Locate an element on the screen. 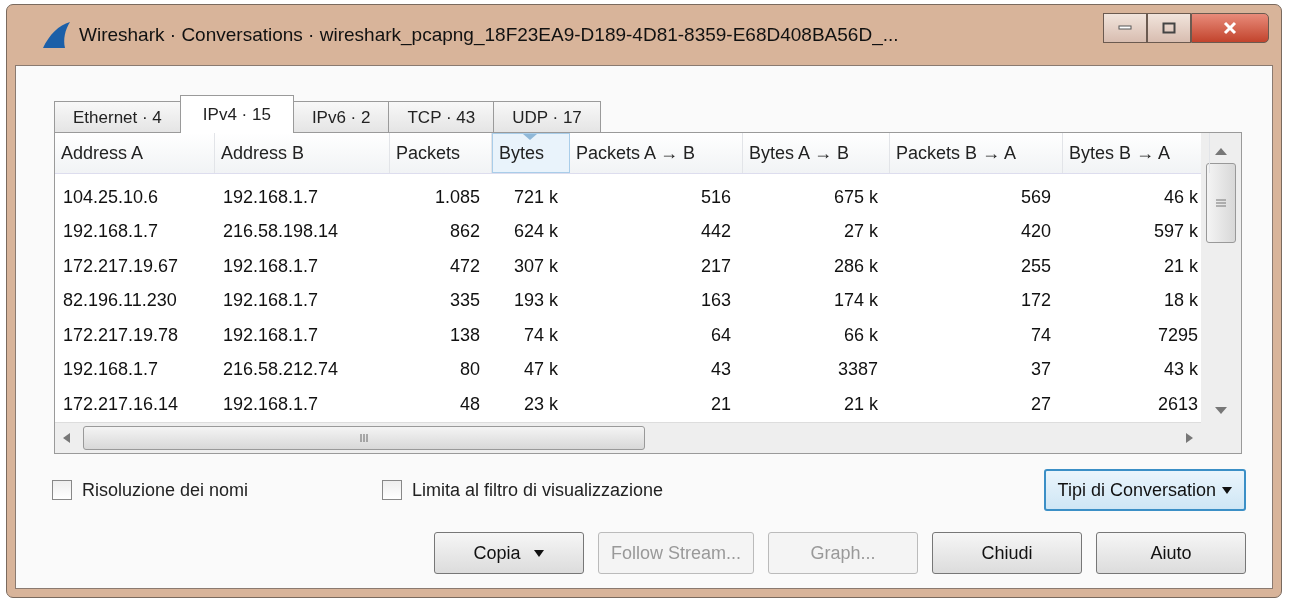  table-cell-text: 172.217.19.67 is located at coordinates (121, 266).